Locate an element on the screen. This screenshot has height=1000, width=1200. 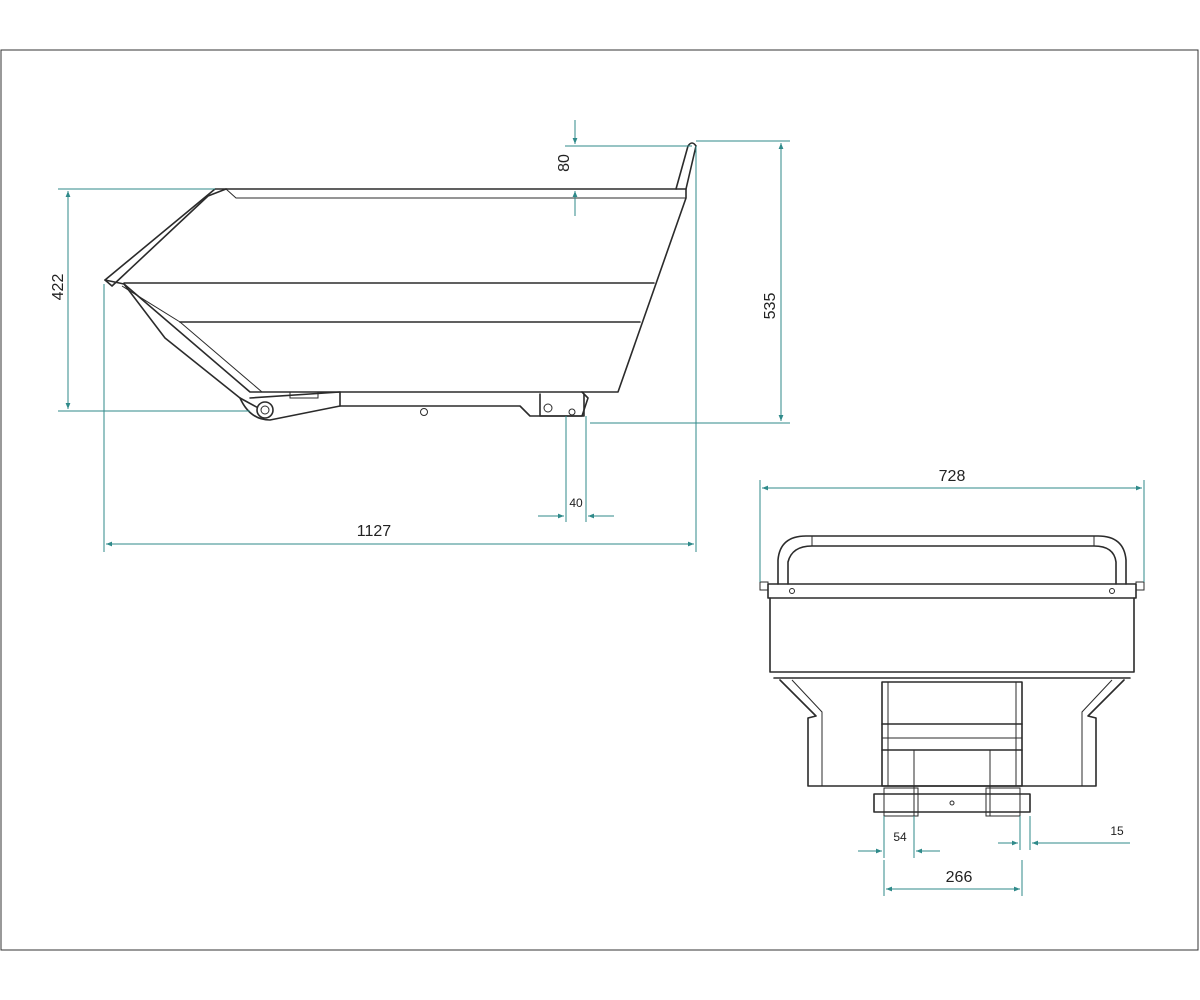
dimension-label-40: 40 is located at coordinates (576, 503).